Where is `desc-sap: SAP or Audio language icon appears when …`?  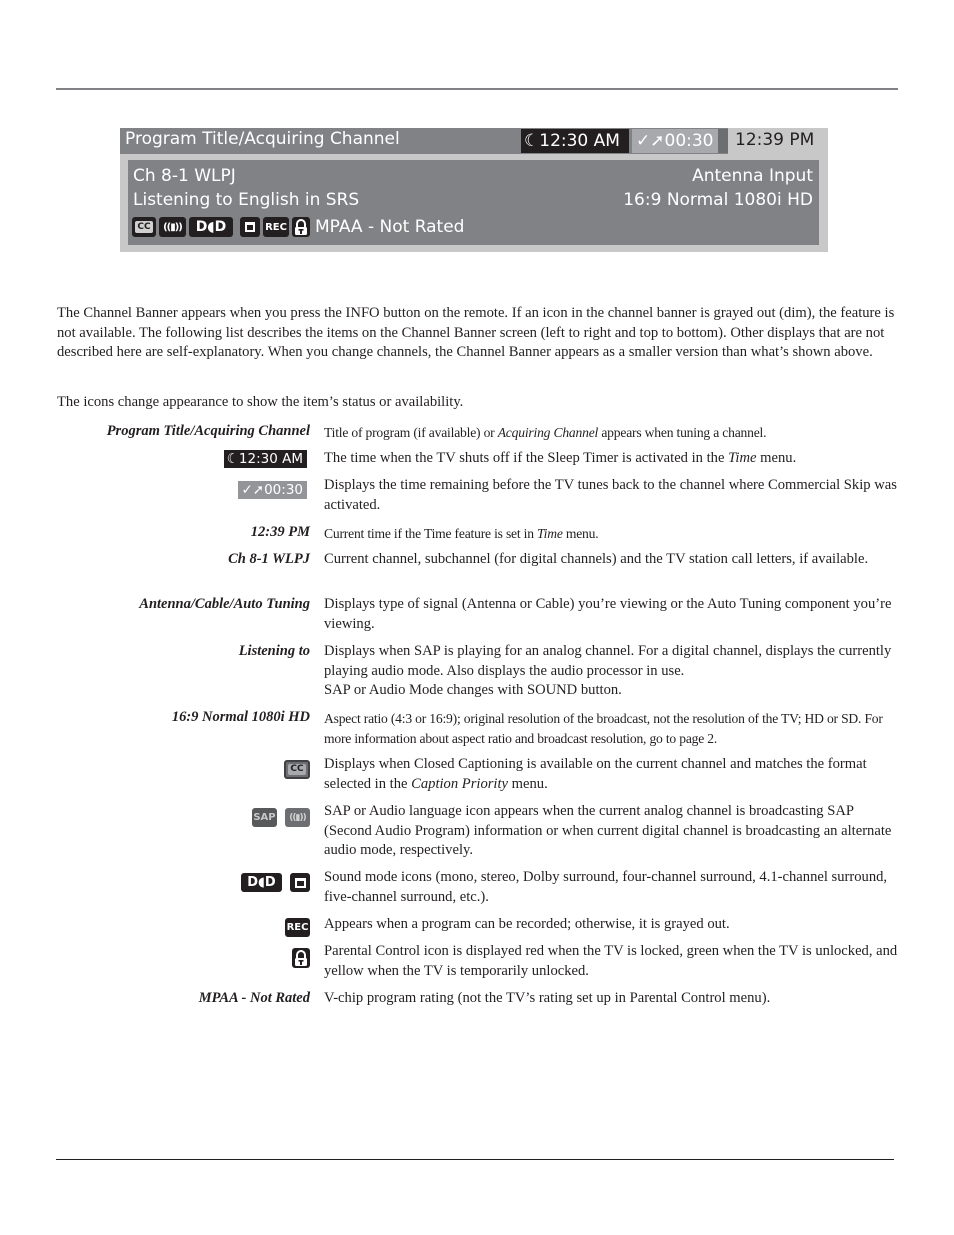 desc-sap: SAP or Audio language icon appears when … is located at coordinates (608, 831).